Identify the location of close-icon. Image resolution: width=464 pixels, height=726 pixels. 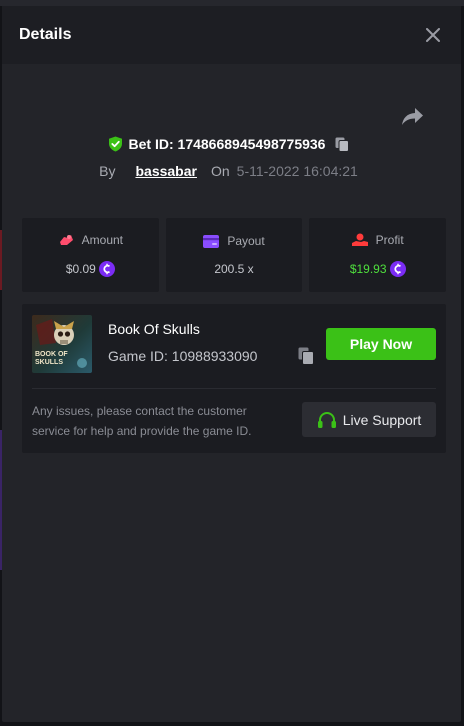
(433, 35).